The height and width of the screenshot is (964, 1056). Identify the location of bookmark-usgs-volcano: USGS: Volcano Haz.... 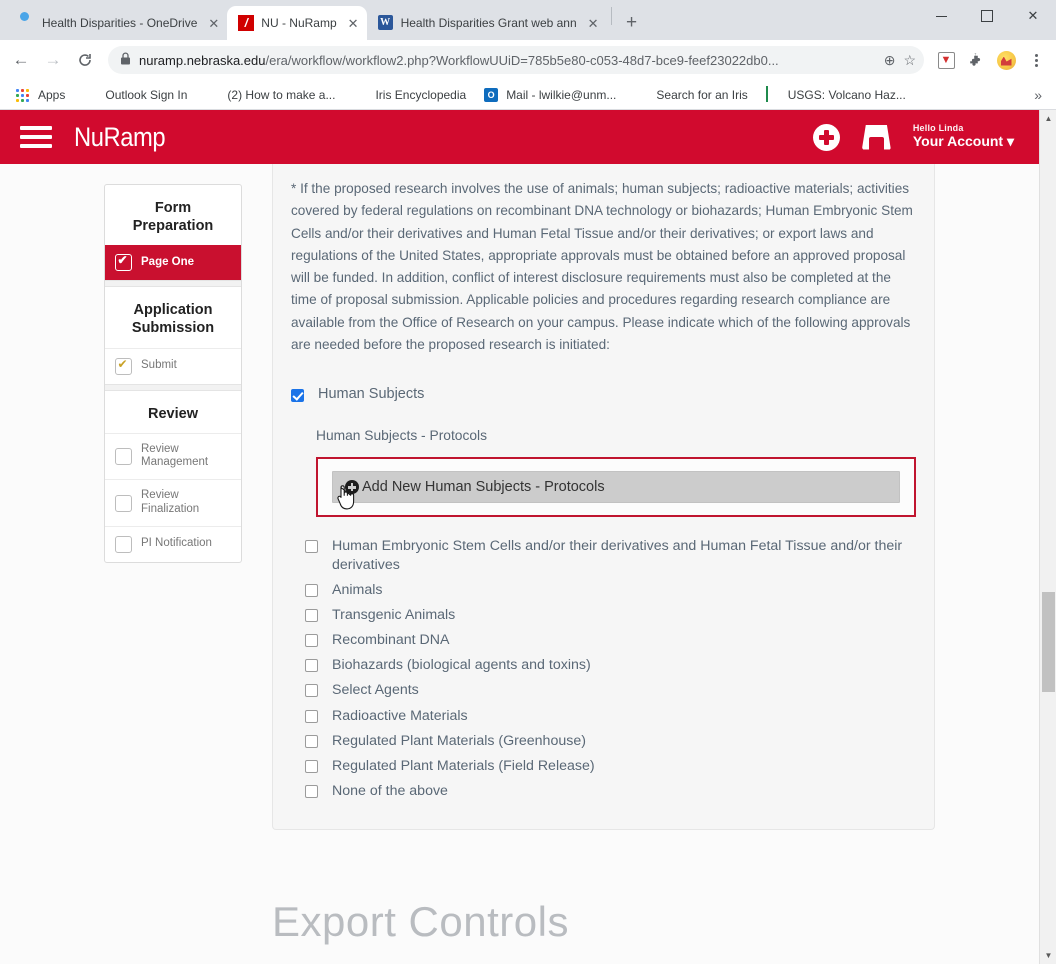
(836, 95).